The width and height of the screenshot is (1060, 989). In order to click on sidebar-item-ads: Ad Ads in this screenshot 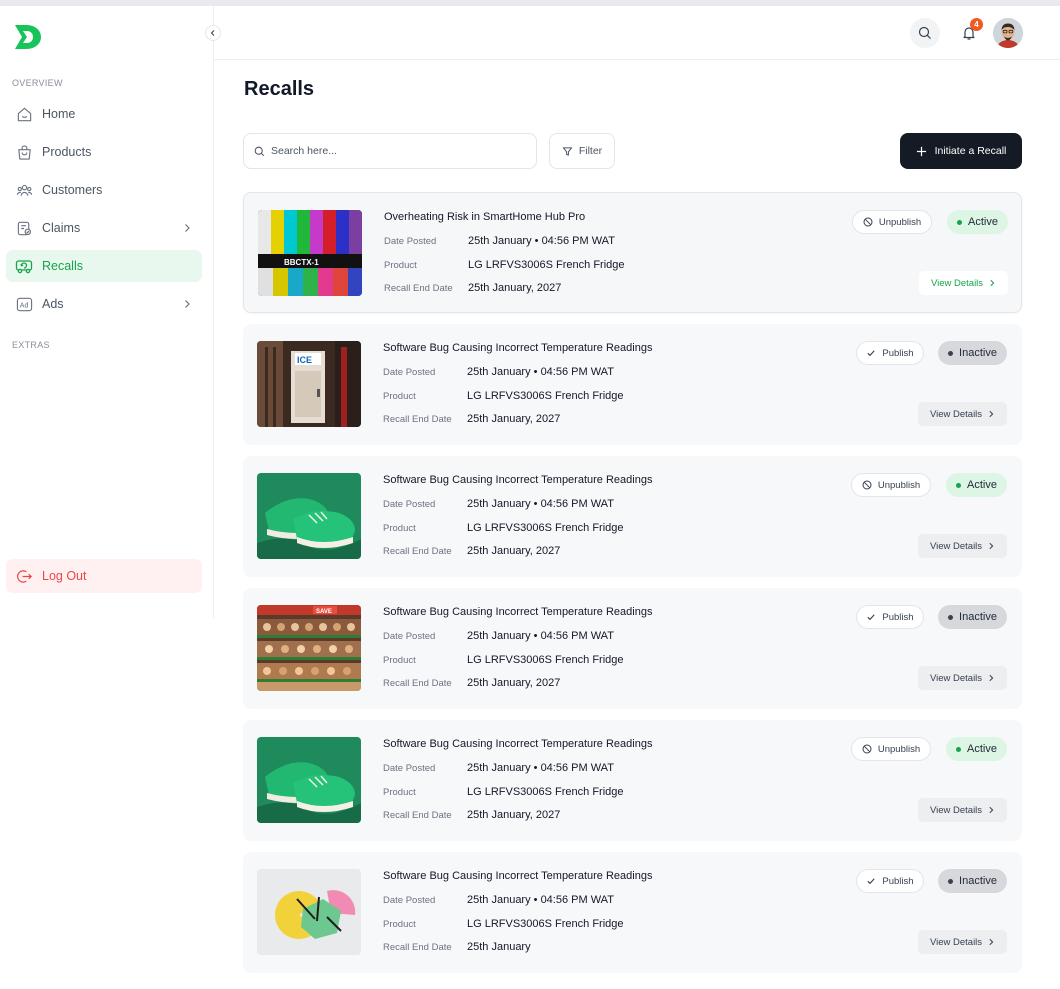, I will do `click(104, 304)`.